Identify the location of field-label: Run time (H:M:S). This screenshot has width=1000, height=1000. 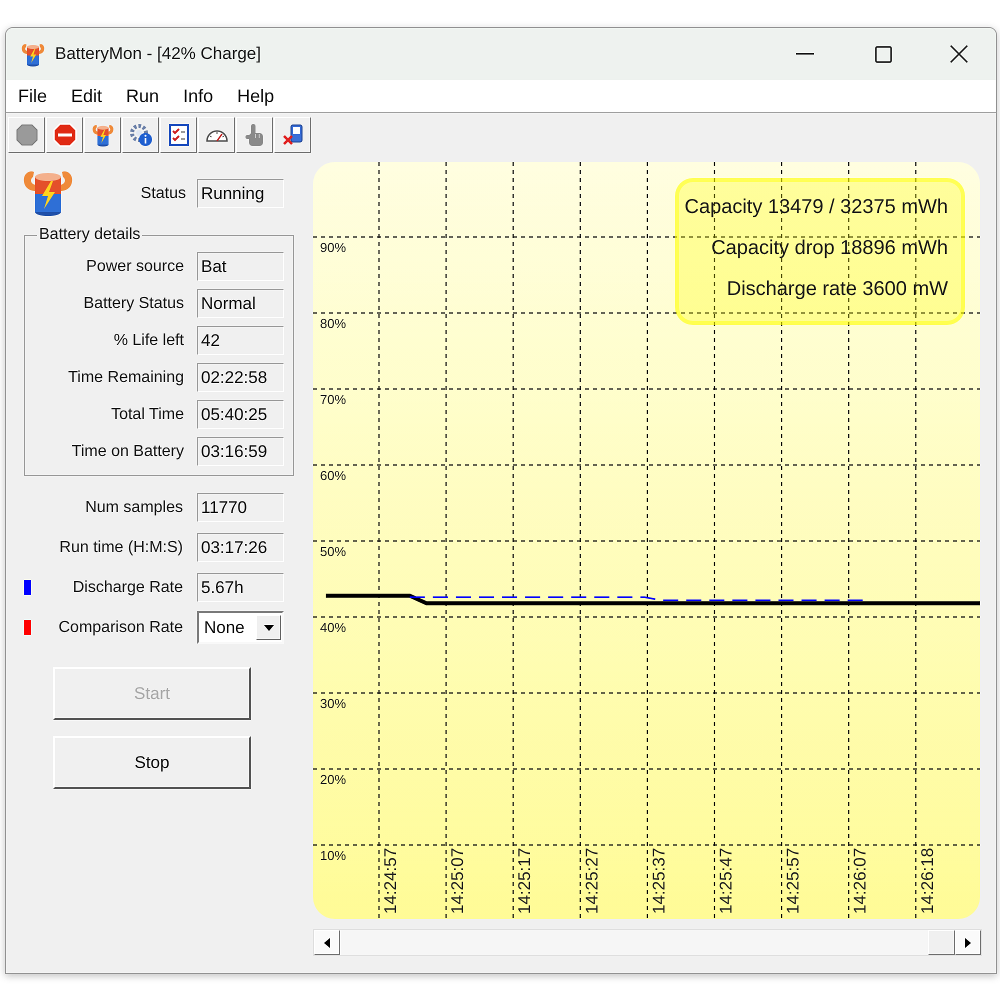
(121, 548).